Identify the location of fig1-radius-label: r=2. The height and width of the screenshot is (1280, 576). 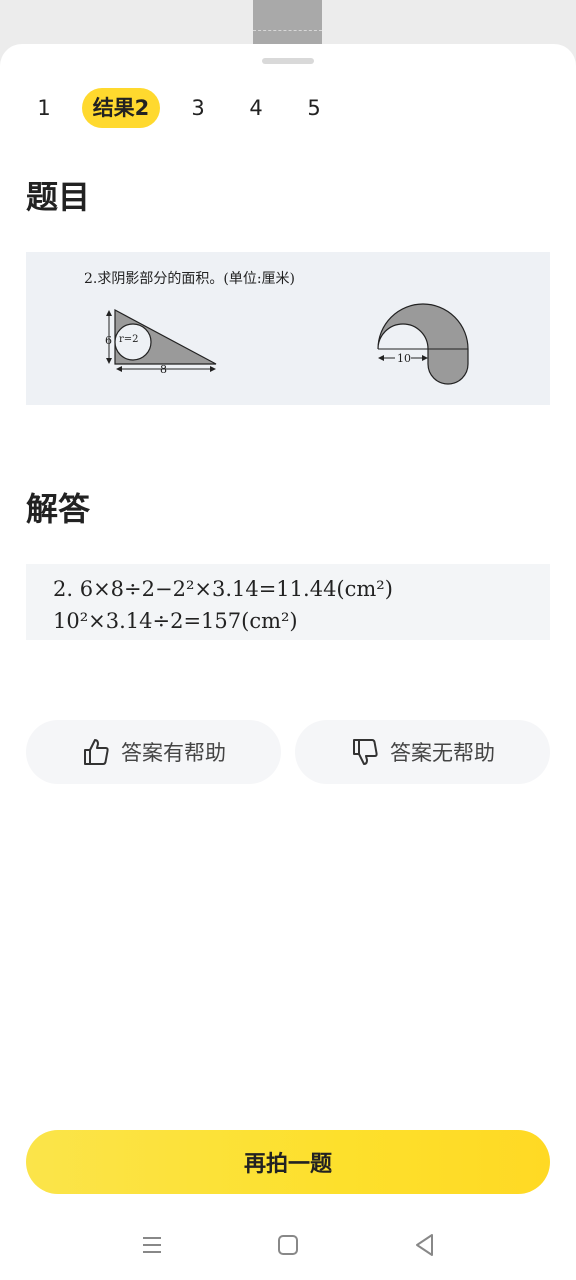
(129, 339).